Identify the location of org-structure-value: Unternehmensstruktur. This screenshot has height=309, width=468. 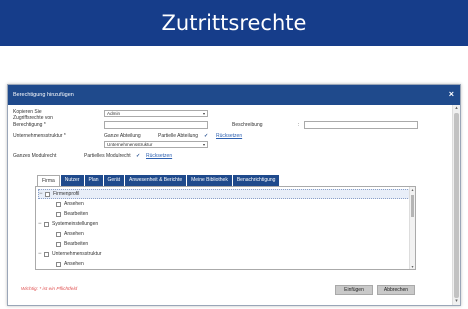
(130, 144).